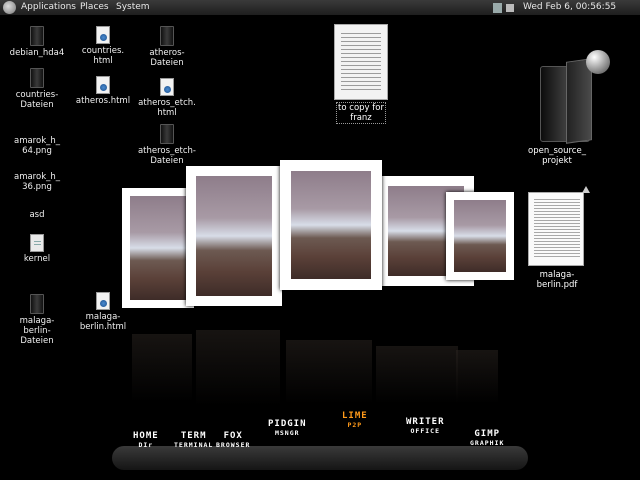 The image size is (640, 480). Describe the element at coordinates (37, 331) in the screenshot. I see `desktop-icon-label: malaga- berlin- Dateien` at that location.